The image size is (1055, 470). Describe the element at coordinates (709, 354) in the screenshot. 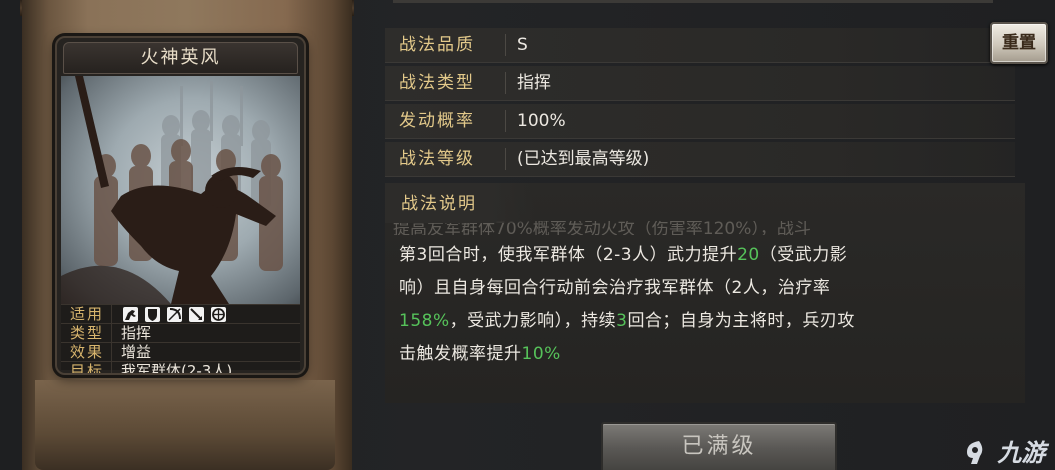

I see `description-line: 击触发概率提升10%` at that location.